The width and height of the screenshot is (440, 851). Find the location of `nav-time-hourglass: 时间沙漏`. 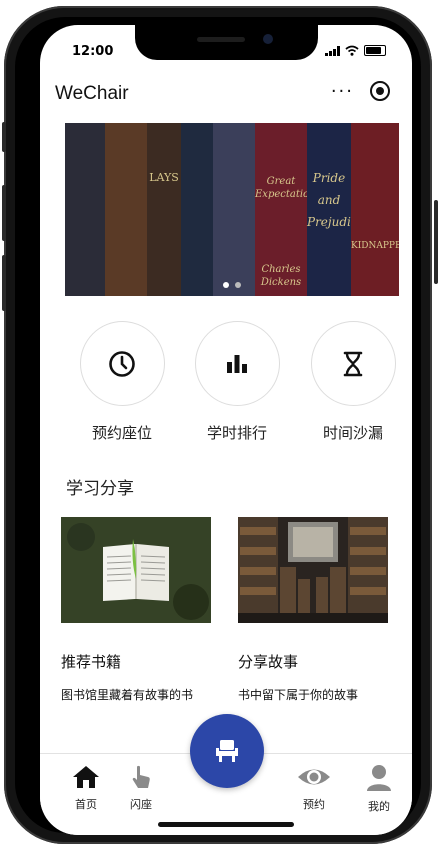

nav-time-hourglass: 时间沙漏 is located at coordinates (353, 382).